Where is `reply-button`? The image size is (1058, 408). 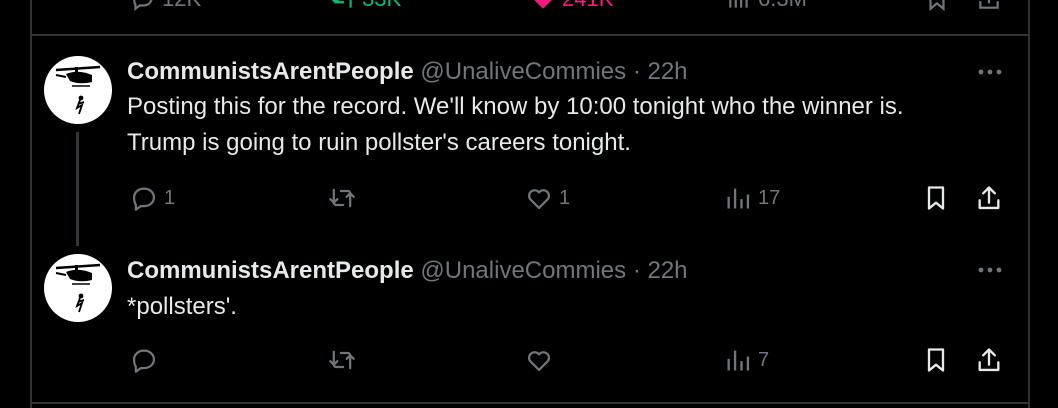 reply-button is located at coordinates (147, 360).